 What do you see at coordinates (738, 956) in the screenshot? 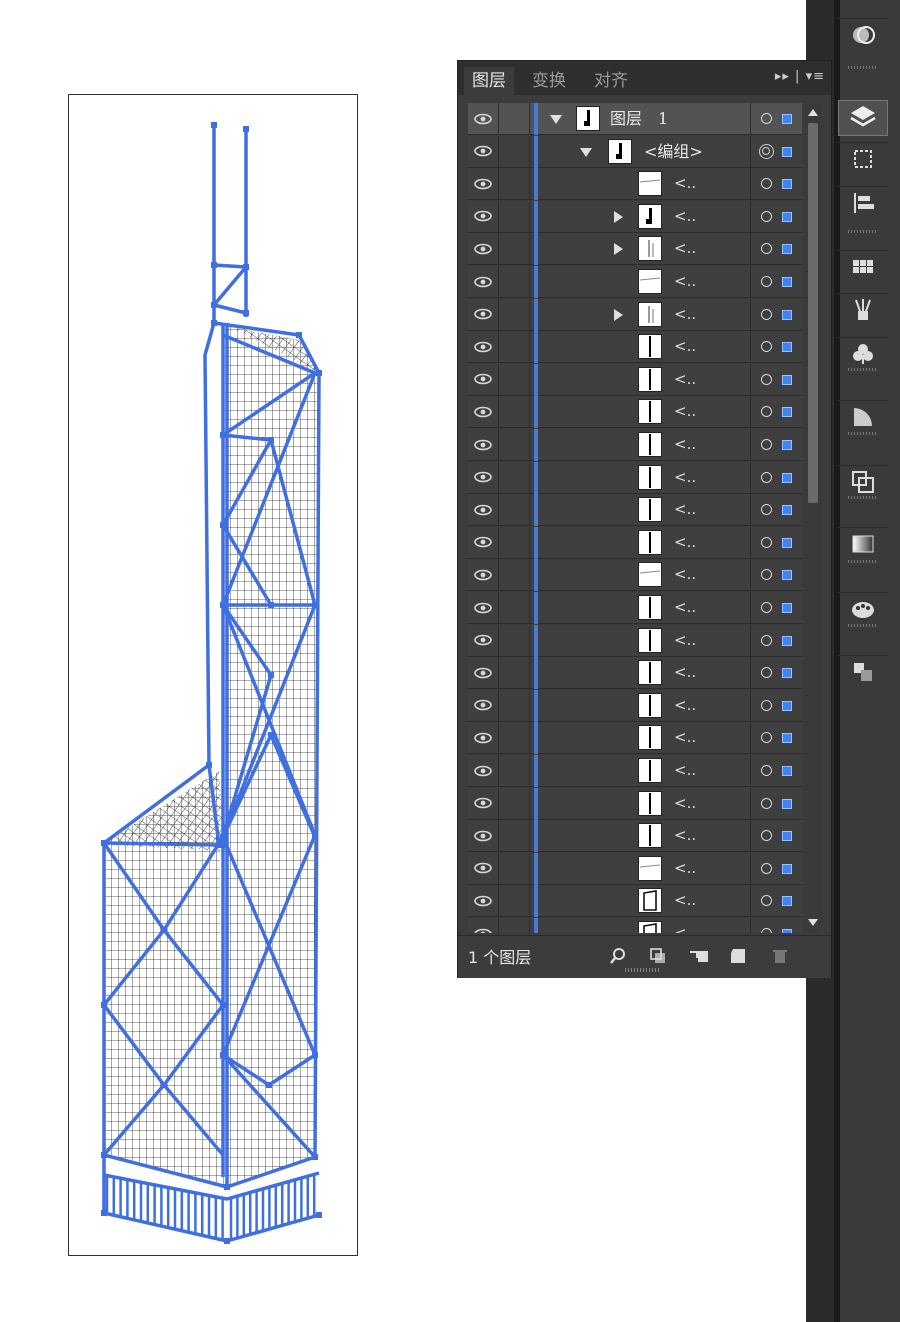
I see `new-layer-icon` at bounding box center [738, 956].